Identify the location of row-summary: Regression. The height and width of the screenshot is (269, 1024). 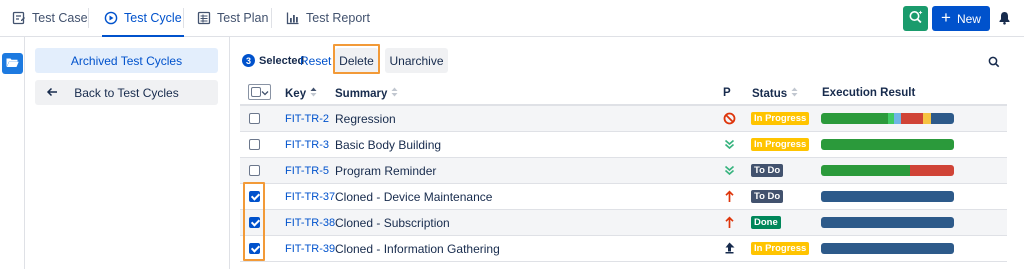
(365, 119).